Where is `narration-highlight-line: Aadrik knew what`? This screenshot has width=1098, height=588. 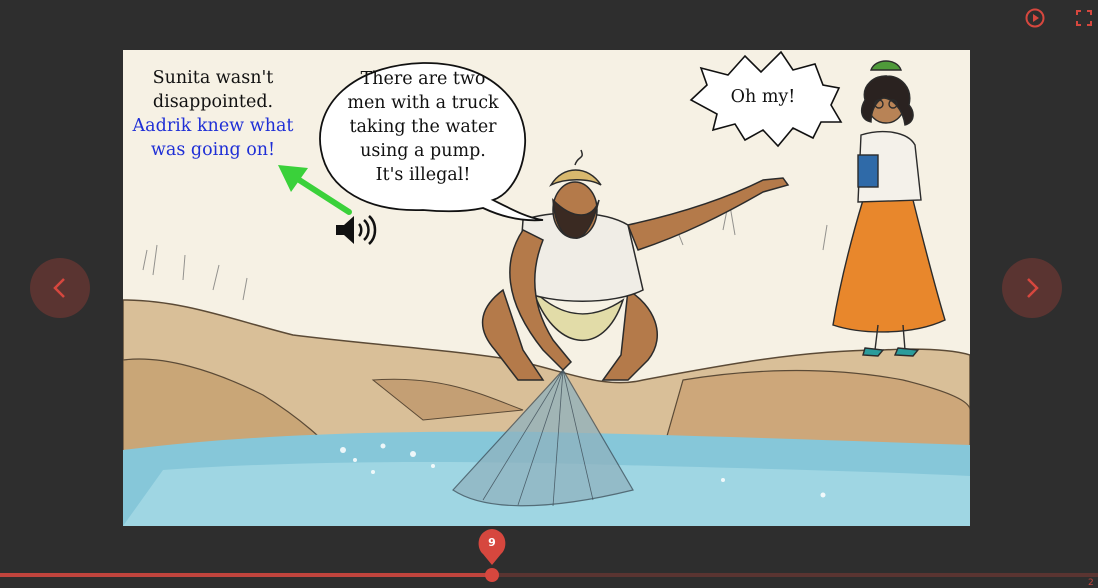
narration-highlight-line: Aadrik knew what is located at coordinates (213, 126).